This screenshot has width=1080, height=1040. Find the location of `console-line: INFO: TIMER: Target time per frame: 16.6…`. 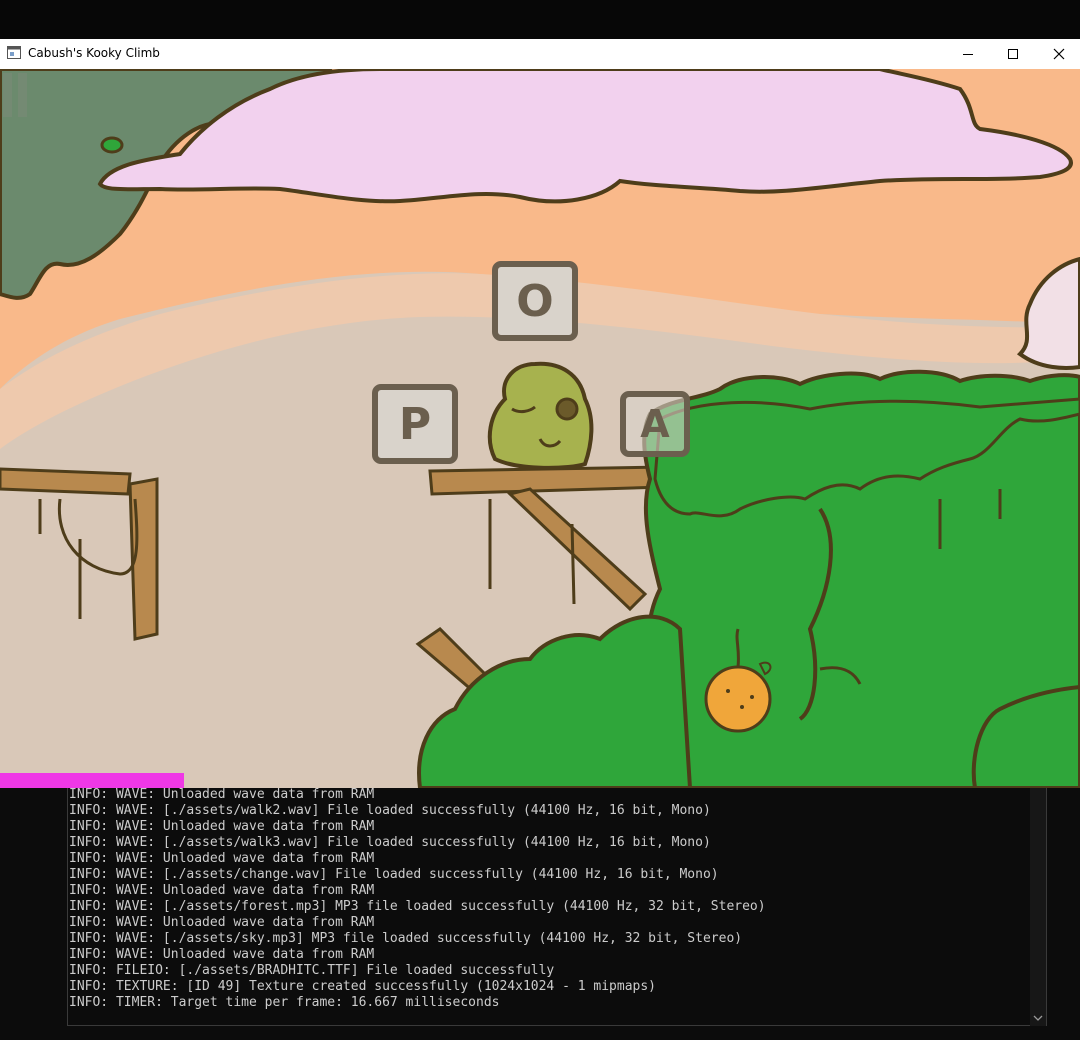

console-line: INFO: TIMER: Target time per frame: 16.6… is located at coordinates (284, 1002).